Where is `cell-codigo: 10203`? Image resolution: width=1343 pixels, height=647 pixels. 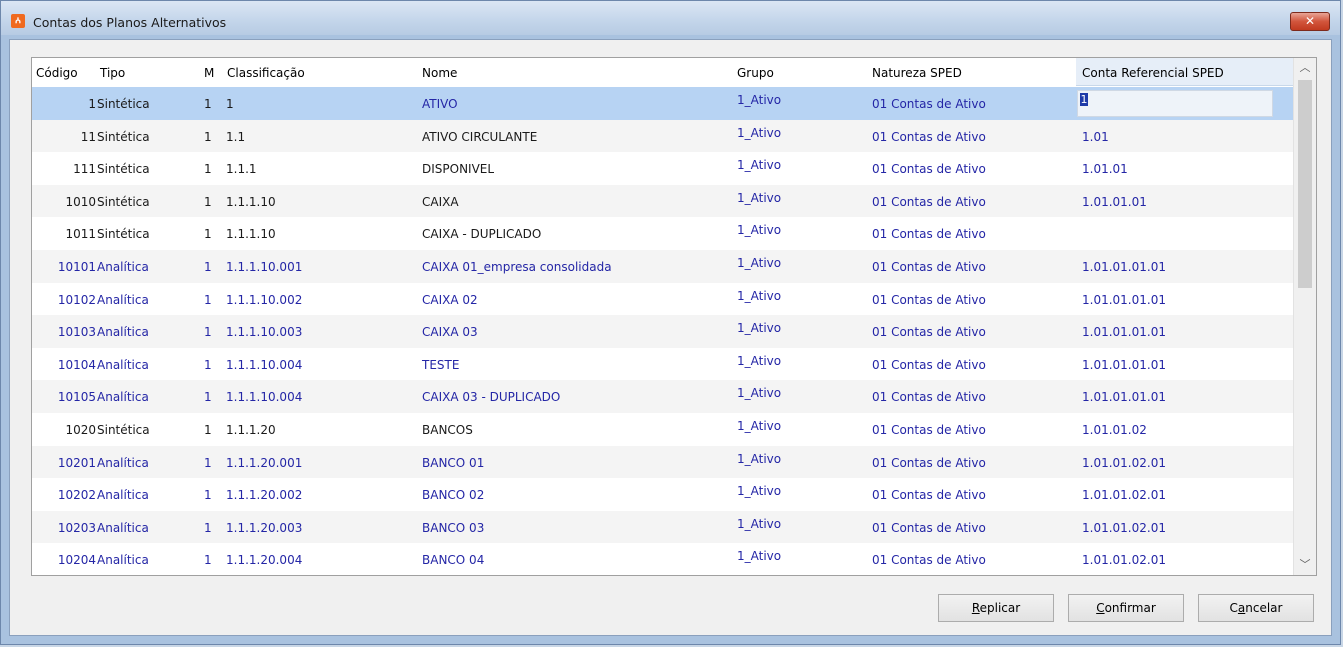 cell-codigo: 10203 is located at coordinates (76, 527).